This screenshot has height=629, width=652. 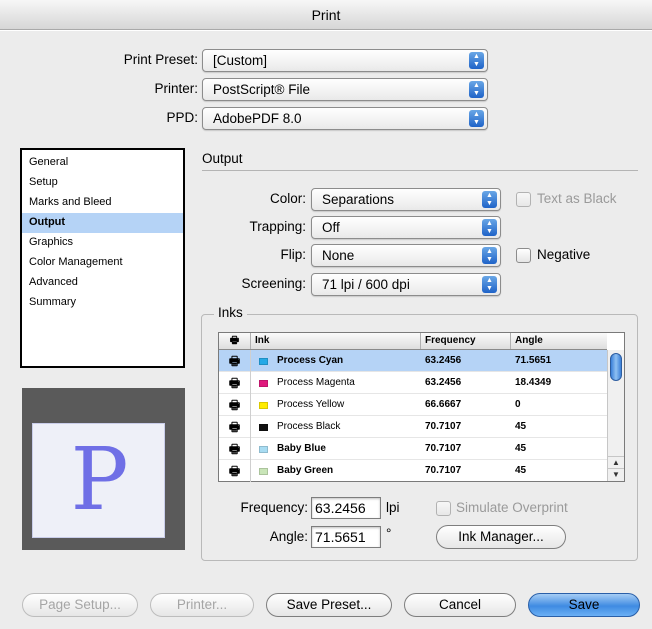 What do you see at coordinates (336, 341) in the screenshot?
I see `ink-column-header: Ink` at bounding box center [336, 341].